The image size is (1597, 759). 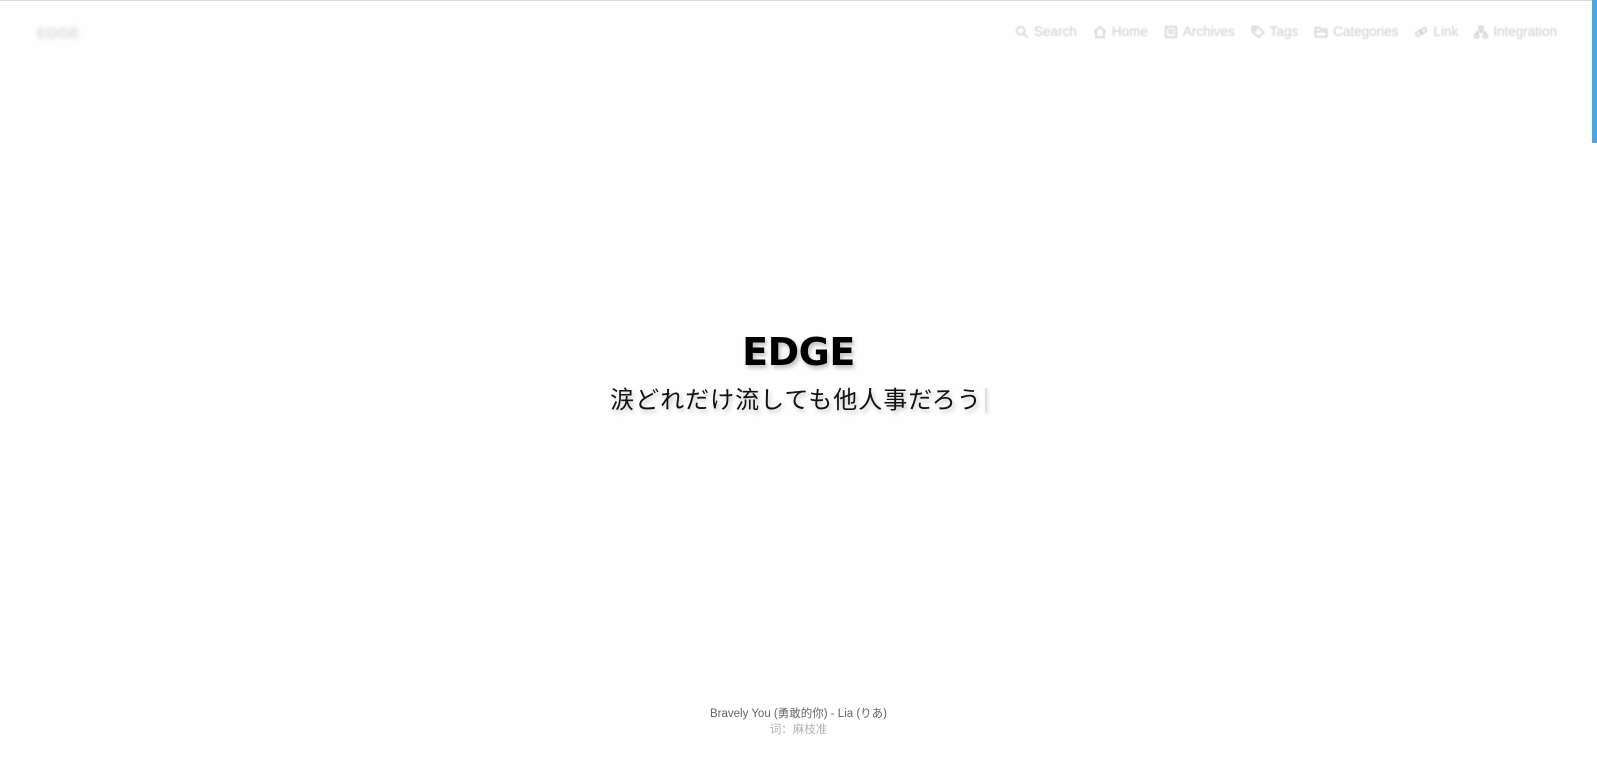 What do you see at coordinates (1284, 31) in the screenshot?
I see `nav-item-label: Tags` at bounding box center [1284, 31].